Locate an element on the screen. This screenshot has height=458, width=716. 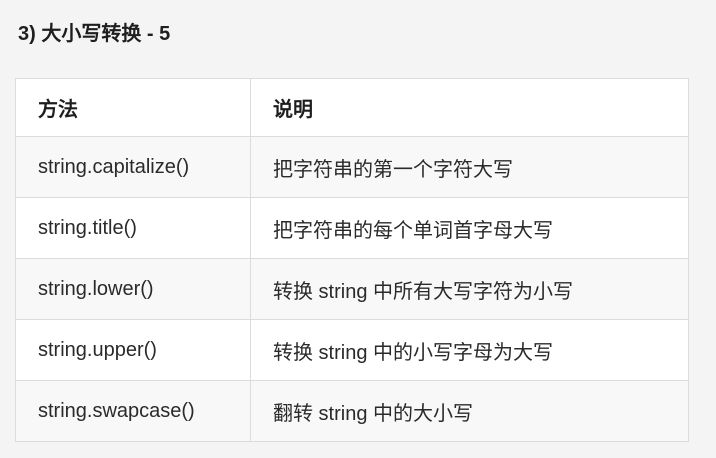
table-row: string.title() 把字符串的每个单词首字母大写 is located at coordinates (352, 228).